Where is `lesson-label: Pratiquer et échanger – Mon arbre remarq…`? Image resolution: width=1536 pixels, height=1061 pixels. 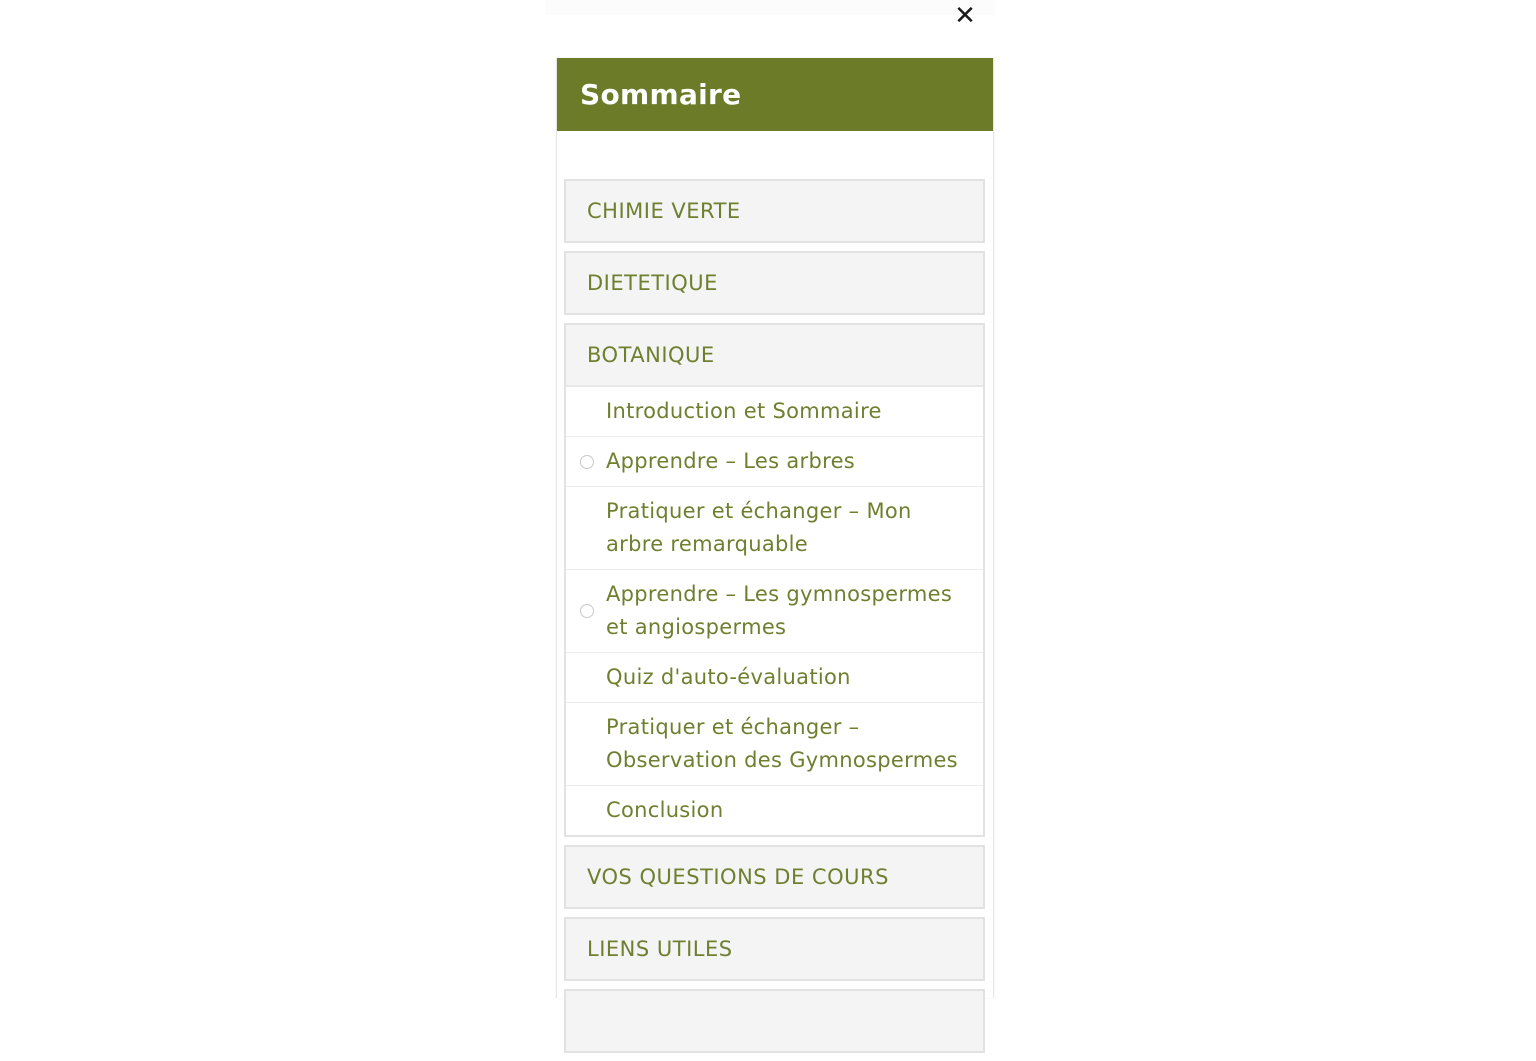
lesson-label: Pratiquer et échanger – Mon arbre remarq… is located at coordinates (759, 527).